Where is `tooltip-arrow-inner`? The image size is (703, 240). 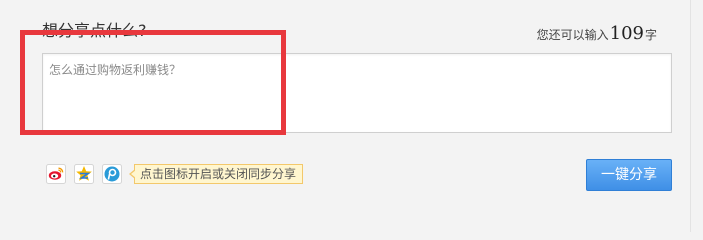 tooltip-arrow-inner is located at coordinates (133, 174).